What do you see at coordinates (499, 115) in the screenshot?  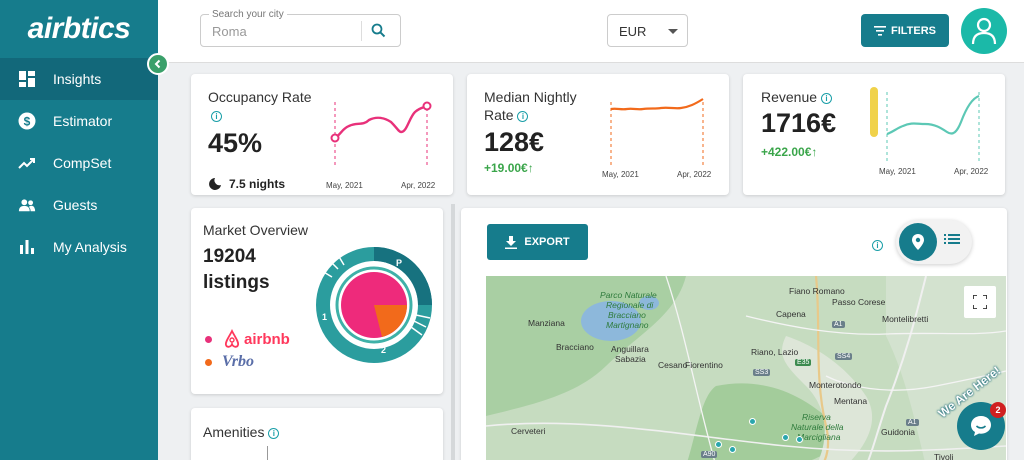 I see `nightly-title-line2: Rate` at bounding box center [499, 115].